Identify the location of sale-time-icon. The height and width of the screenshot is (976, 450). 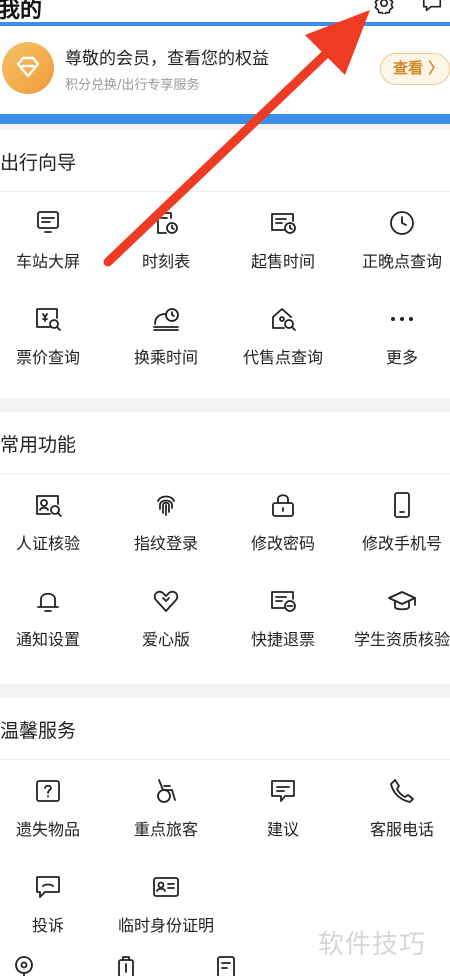
(283, 223).